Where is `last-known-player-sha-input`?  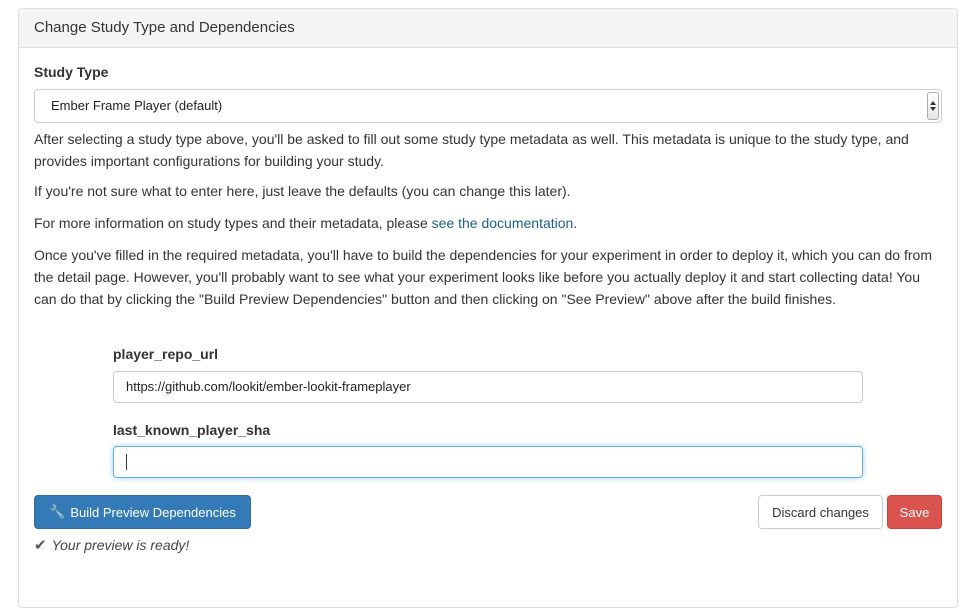
last-known-player-sha-input is located at coordinates (488, 462).